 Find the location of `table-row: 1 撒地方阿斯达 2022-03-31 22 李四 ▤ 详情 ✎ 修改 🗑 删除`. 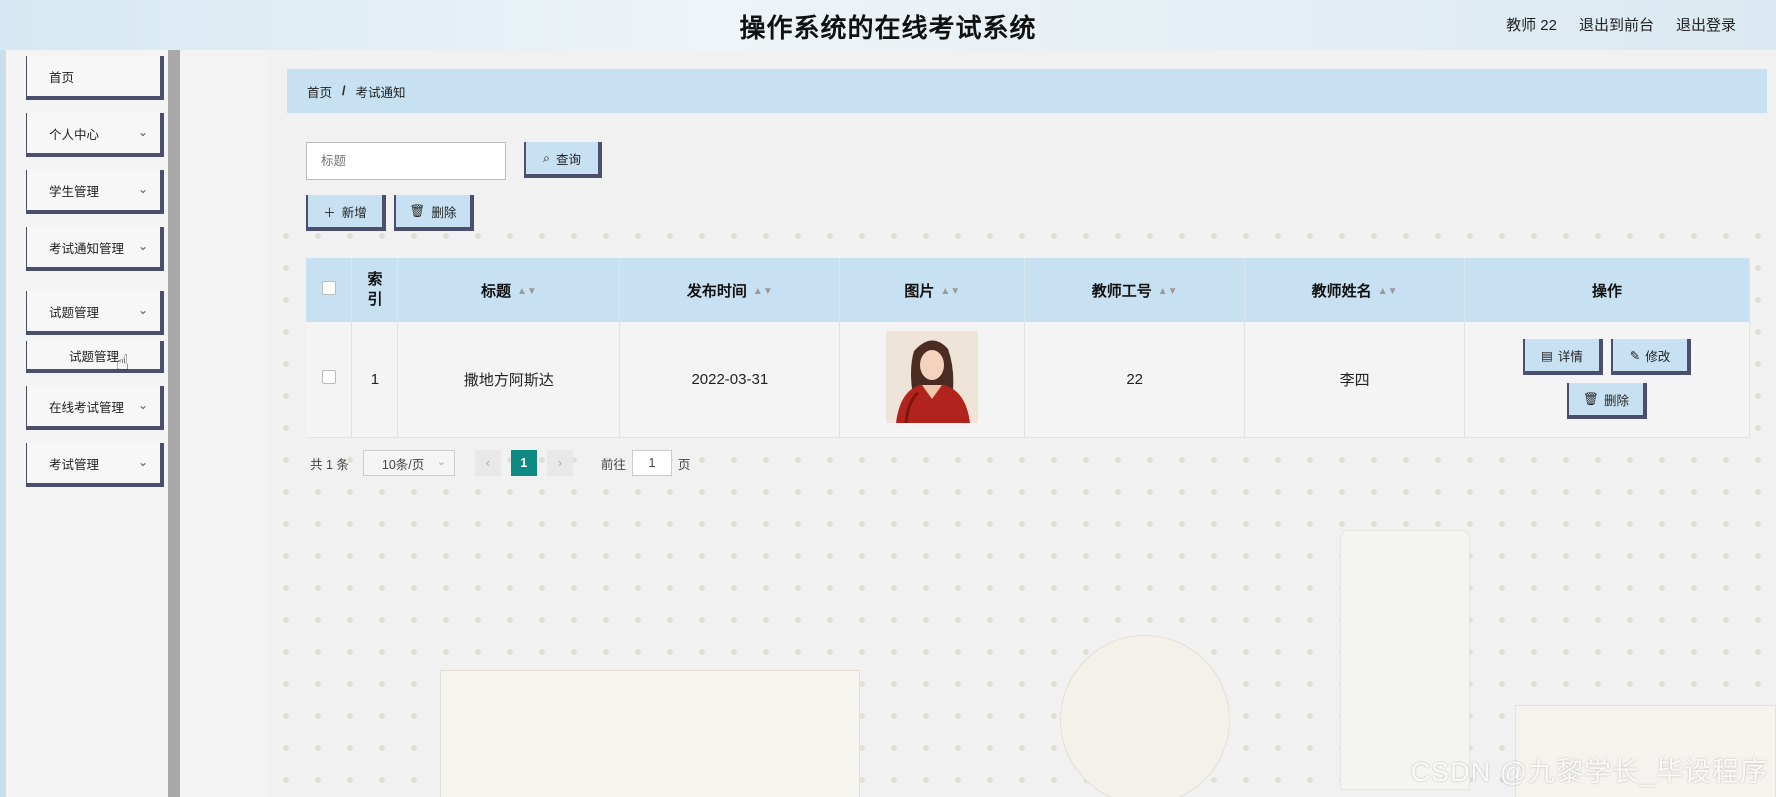

table-row: 1 撒地方阿斯达 2022-03-31 22 李四 ▤ 详情 ✎ 修改 🗑 删除 is located at coordinates (1028, 380).